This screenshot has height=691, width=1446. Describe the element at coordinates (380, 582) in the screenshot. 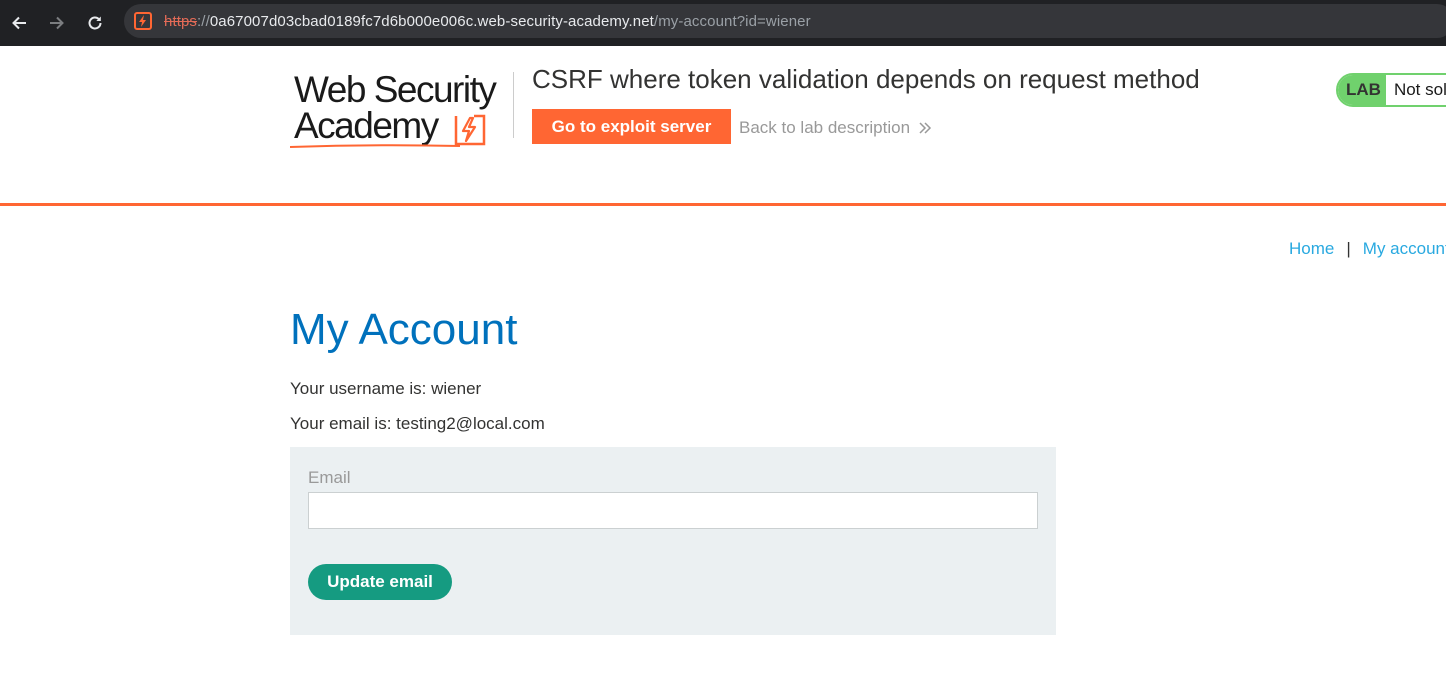

I see `update-email-button: Update email` at that location.